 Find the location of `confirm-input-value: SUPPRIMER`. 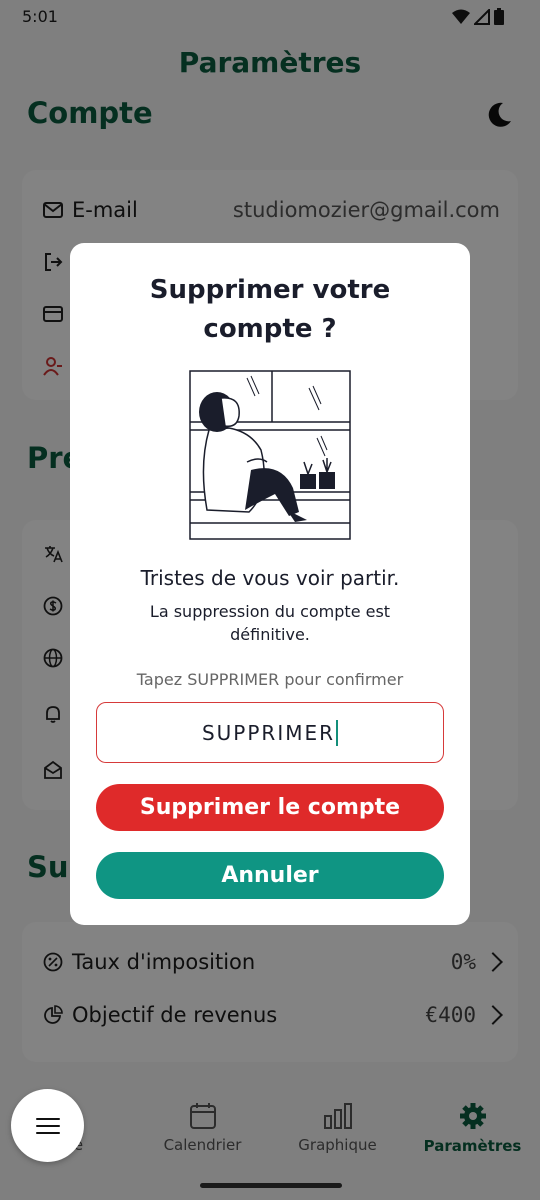

confirm-input-value: SUPPRIMER is located at coordinates (268, 732).